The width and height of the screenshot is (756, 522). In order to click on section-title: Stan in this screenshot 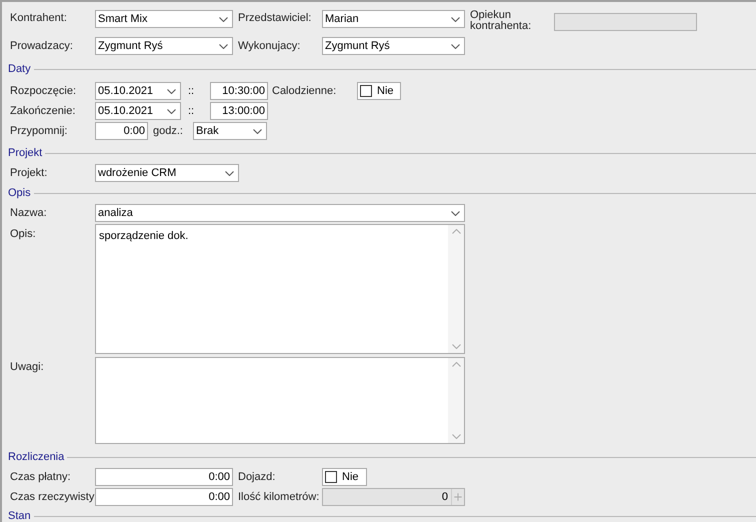, I will do `click(19, 515)`.